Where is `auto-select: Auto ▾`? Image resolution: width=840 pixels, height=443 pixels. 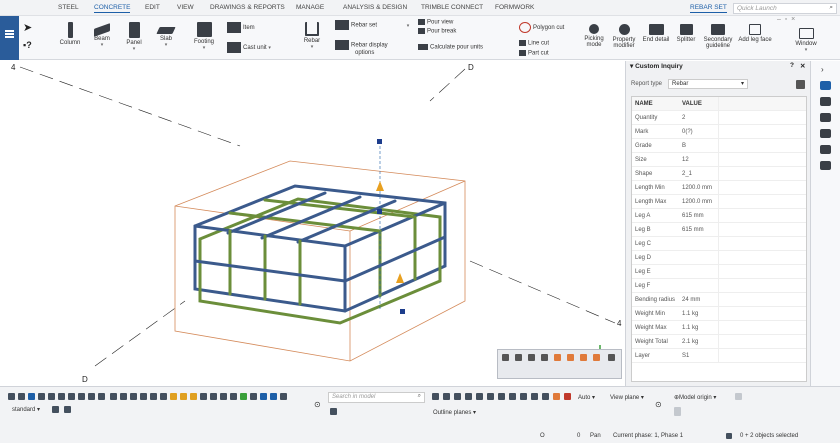
auto-select: Auto ▾ is located at coordinates (586, 397).